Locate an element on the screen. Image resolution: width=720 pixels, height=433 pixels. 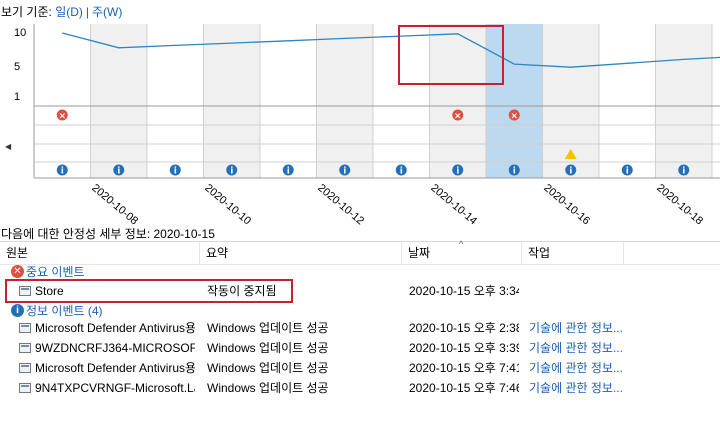
view-by-bar: 보기 기준: 일(D) | 주(W) is located at coordinates (360, 12).